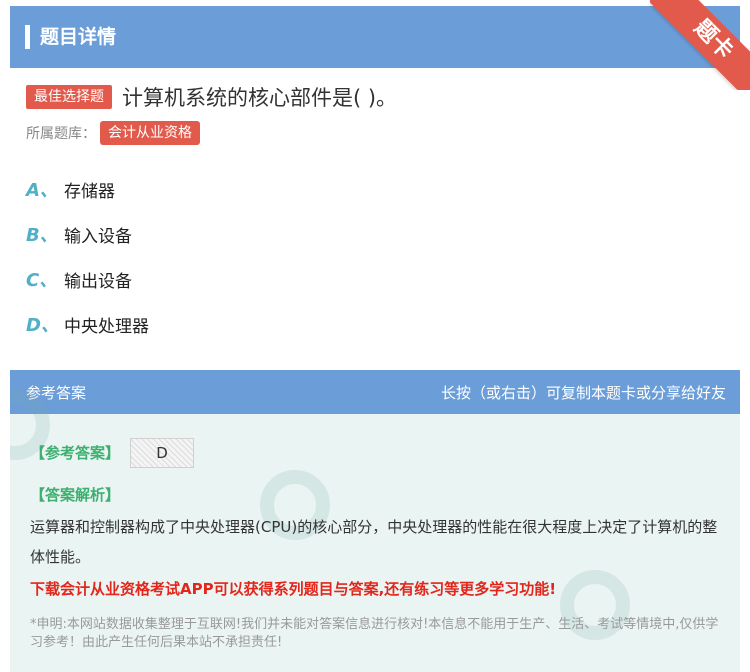  I want to click on header-accent-bar, so click(27, 37).